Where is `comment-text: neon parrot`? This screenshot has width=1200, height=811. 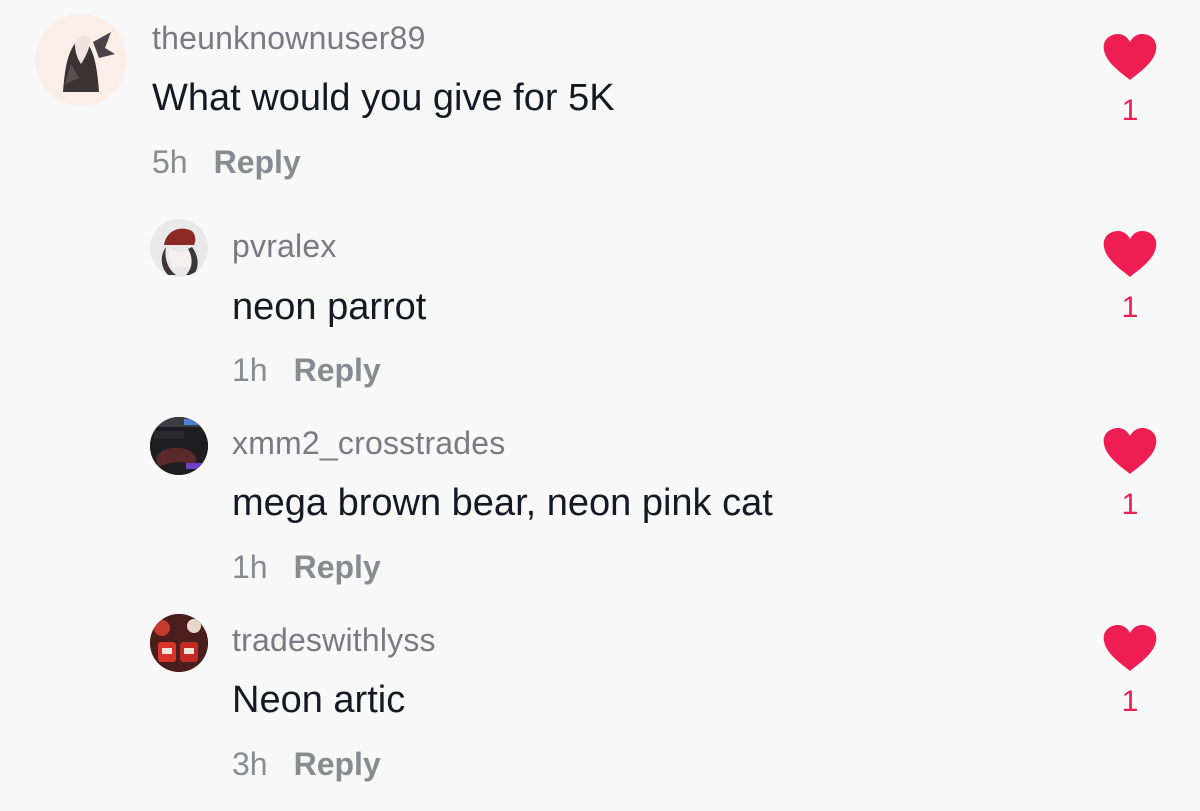 comment-text: neon parrot is located at coordinates (329, 307).